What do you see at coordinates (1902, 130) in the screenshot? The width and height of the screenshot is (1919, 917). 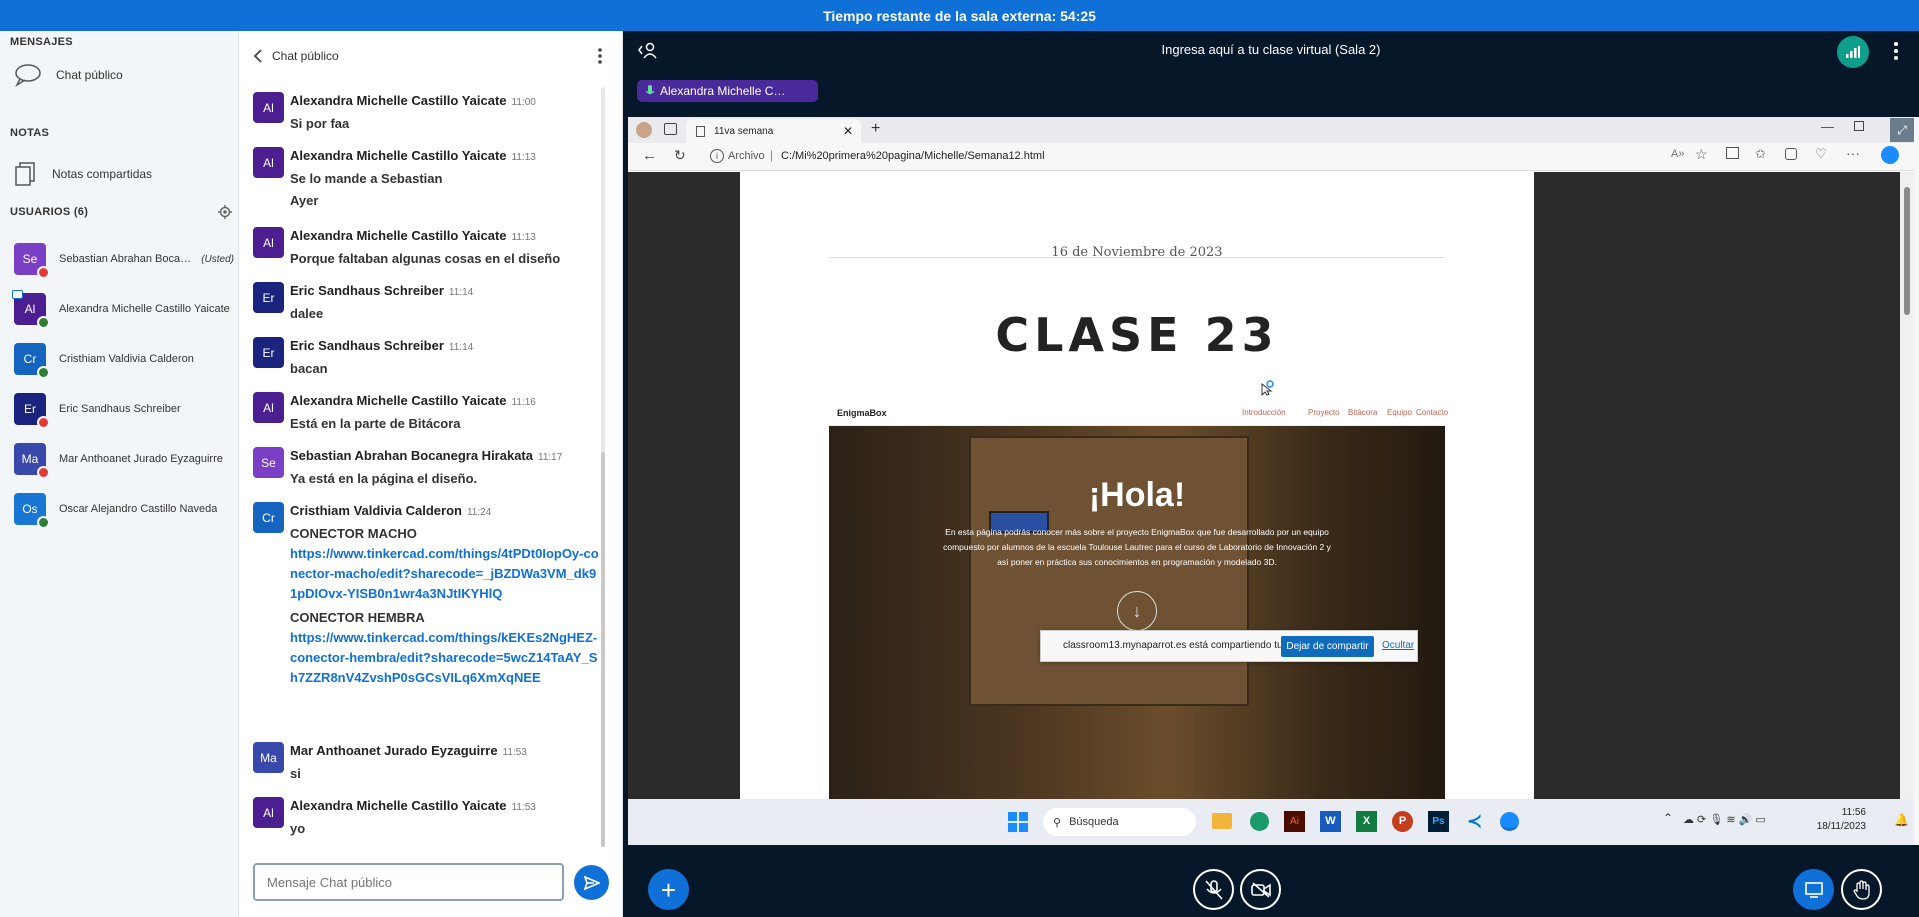 I see `fullscreen-icon: ⤢` at bounding box center [1902, 130].